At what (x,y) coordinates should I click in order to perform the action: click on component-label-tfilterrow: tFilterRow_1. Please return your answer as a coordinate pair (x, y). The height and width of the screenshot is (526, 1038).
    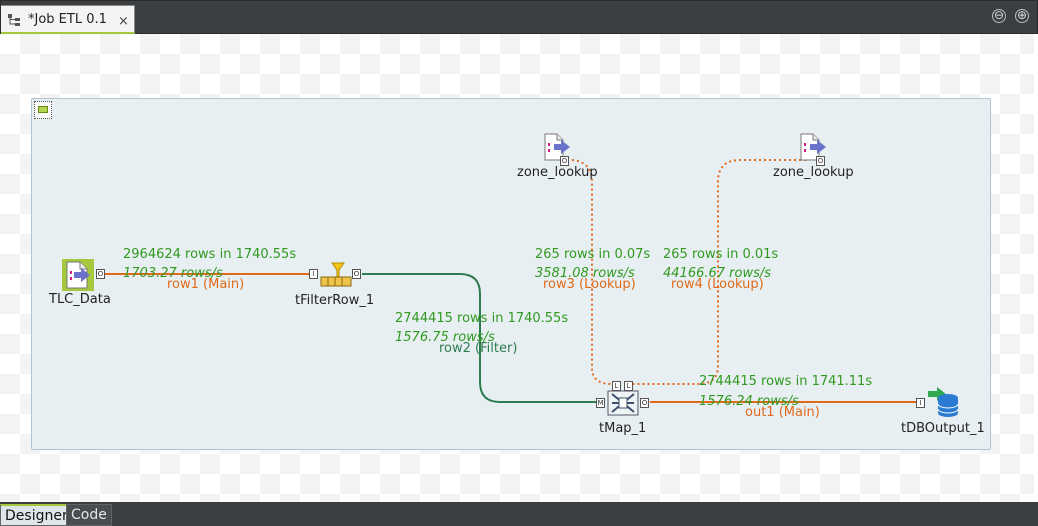
    Looking at the image, I should click on (335, 300).